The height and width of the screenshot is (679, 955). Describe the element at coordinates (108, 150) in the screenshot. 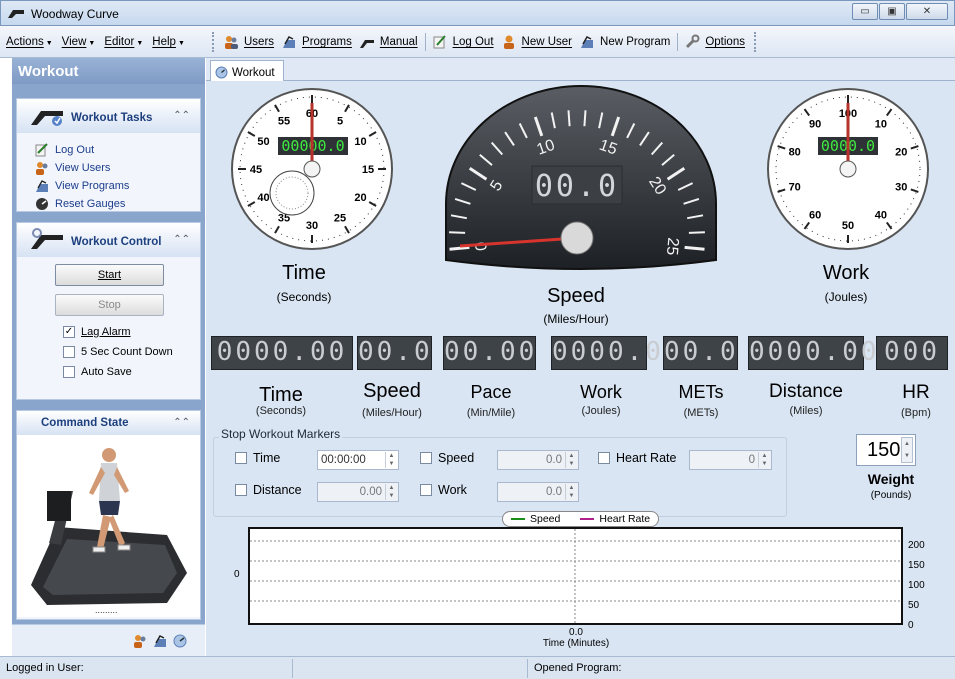

I see `task-log-out: Log Out` at that location.